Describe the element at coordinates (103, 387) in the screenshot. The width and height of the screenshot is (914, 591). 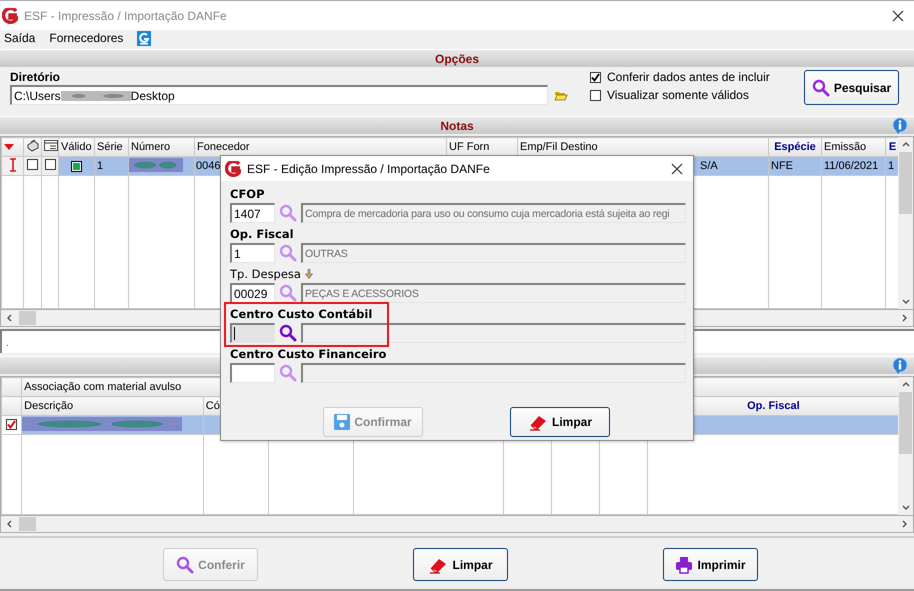
I see `column-group-header: Associação com material avulso` at that location.